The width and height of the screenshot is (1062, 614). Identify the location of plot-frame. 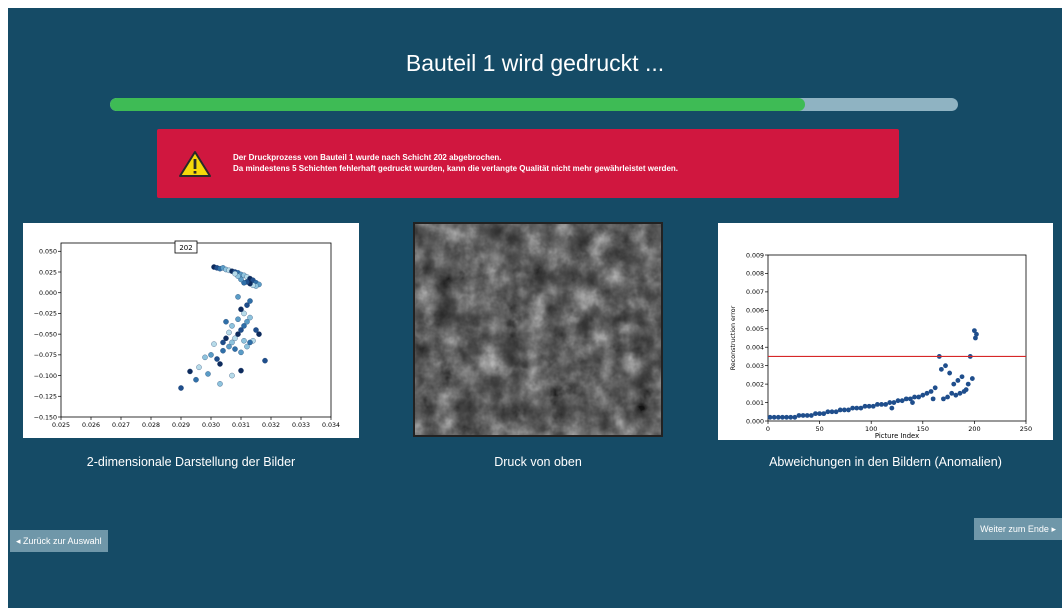
(897, 338).